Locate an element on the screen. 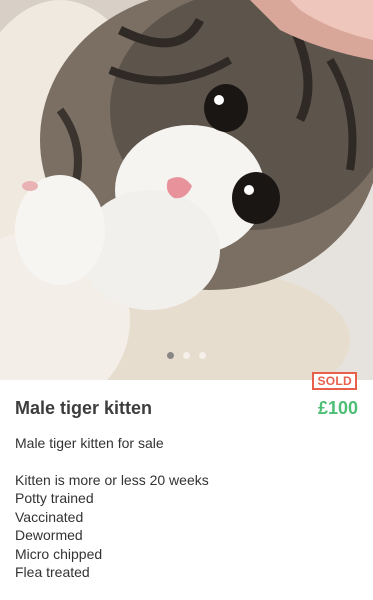 The height and width of the screenshot is (600, 373). description-summary: Male tiger kitten for sale is located at coordinates (89, 443).